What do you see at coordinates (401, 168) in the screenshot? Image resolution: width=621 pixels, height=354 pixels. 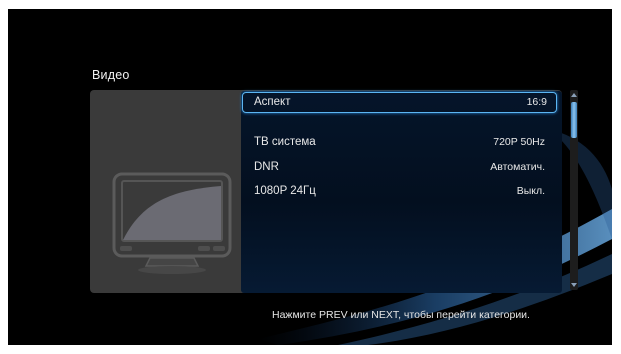 I see `setting-row-dnr: DNR Автоматич.` at bounding box center [401, 168].